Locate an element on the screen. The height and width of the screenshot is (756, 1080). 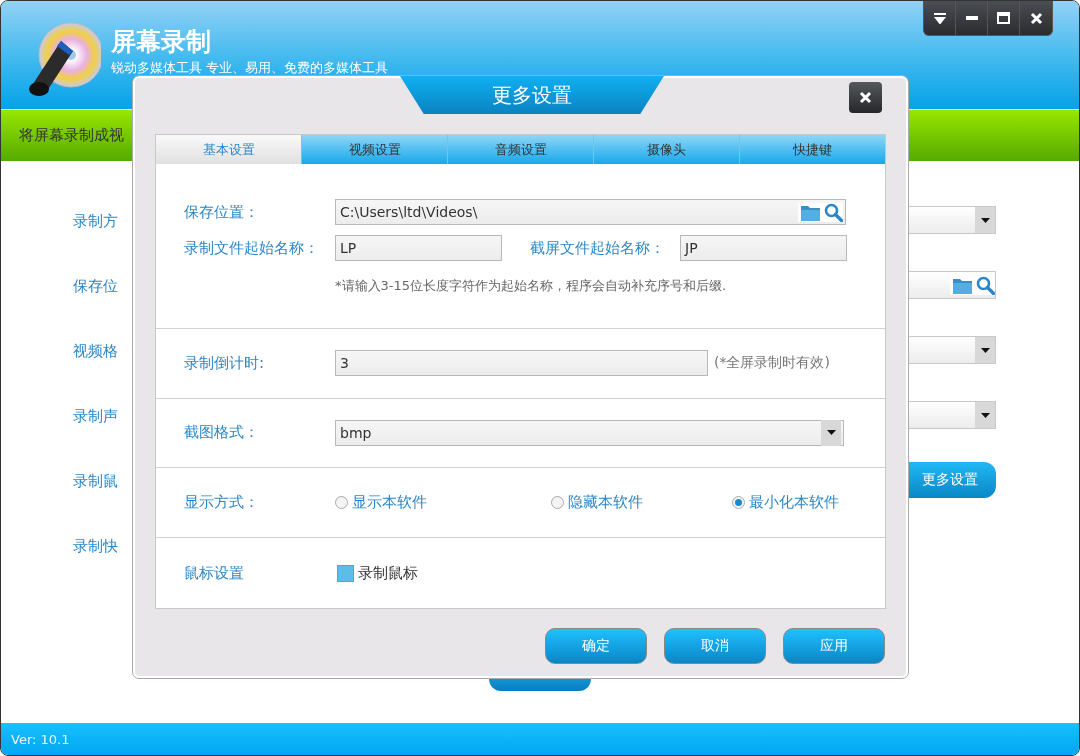
setting-label: 录制声 is located at coordinates (95, 416).